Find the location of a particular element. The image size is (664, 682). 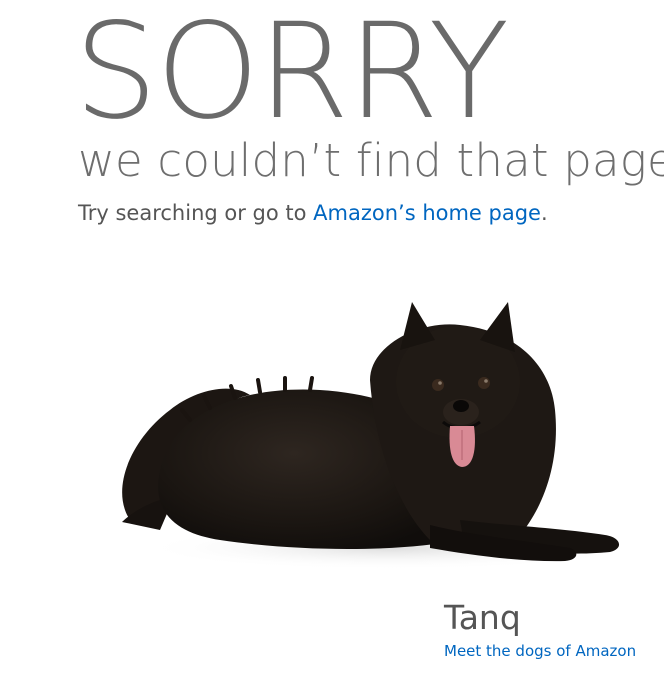

search-hint-suffix: . is located at coordinates (544, 213).